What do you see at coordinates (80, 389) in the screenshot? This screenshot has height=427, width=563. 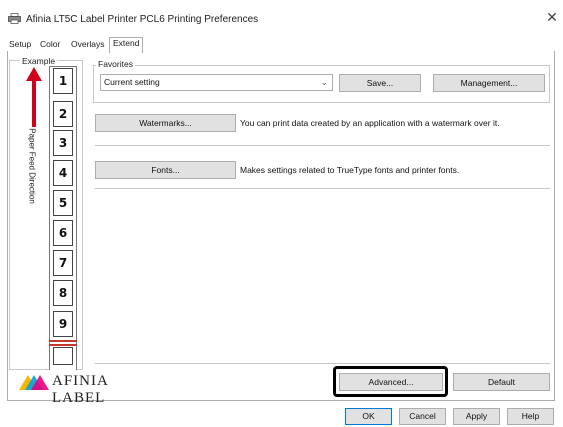 I see `afinia-logo-text: AFINIA LABEL` at bounding box center [80, 389].